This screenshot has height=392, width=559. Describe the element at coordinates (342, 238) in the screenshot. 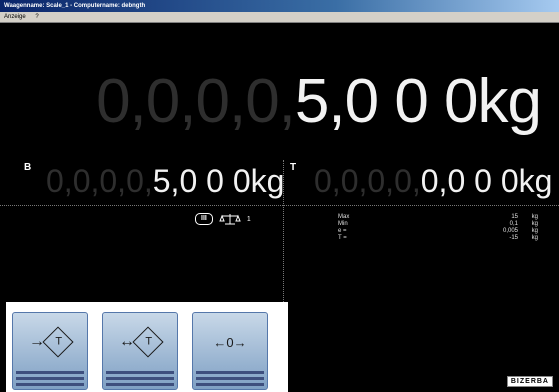

I see `metrology-label: T =` at that location.